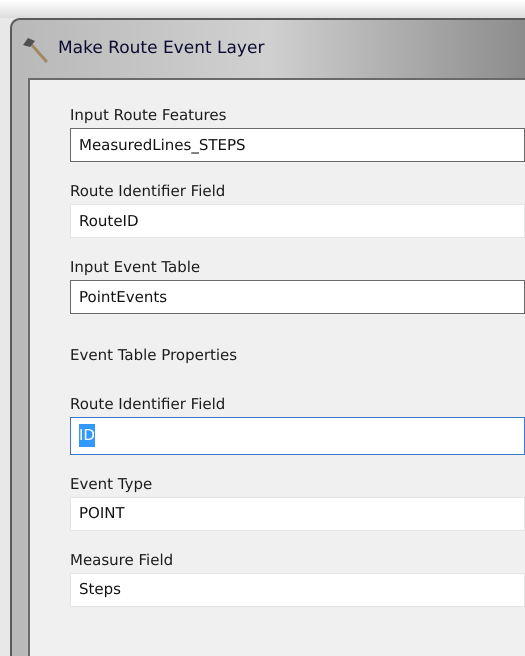  I want to click on field-label: Input Route Features, so click(149, 115).